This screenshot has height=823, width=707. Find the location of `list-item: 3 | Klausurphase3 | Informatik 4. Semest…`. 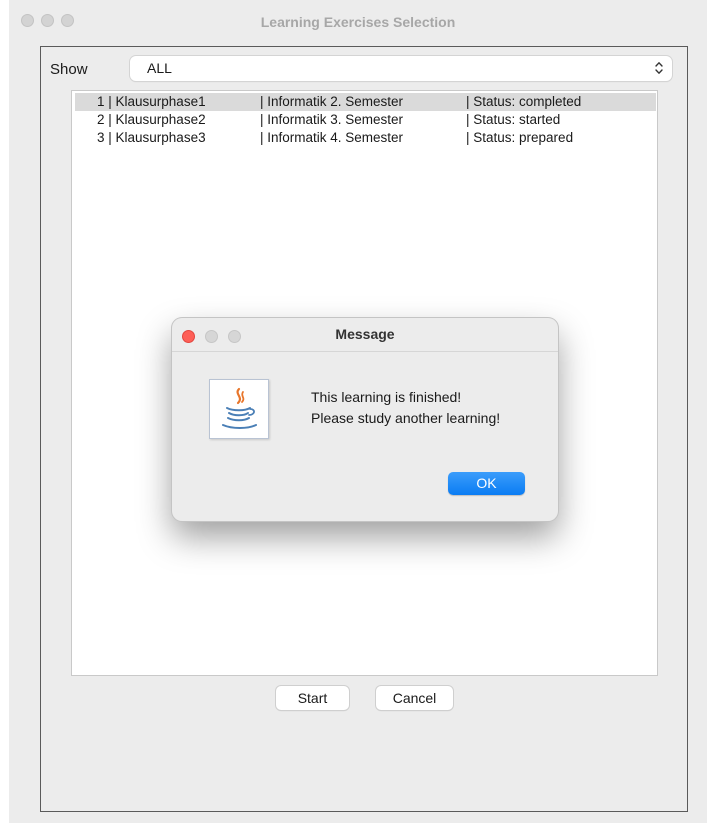

list-item: 3 | Klausurphase3 | Informatik 4. Semest… is located at coordinates (365, 138).